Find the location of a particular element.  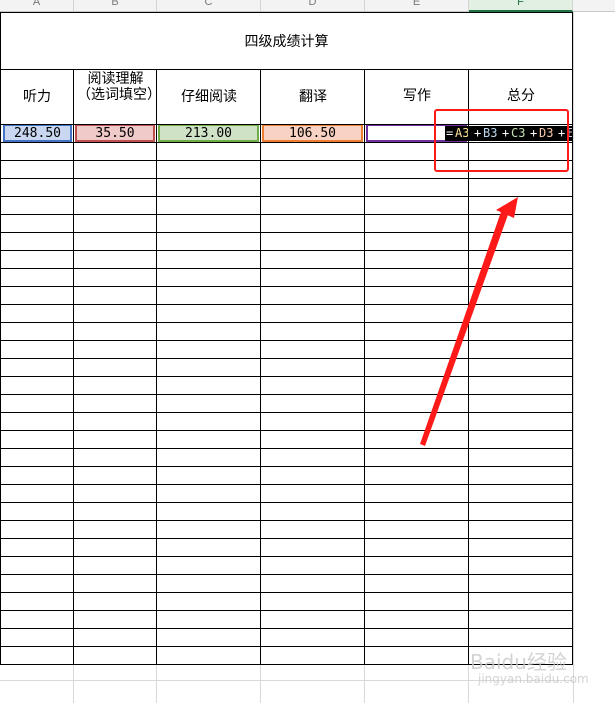

watermark-logo: Baidu经验 is located at coordinates (518, 662).